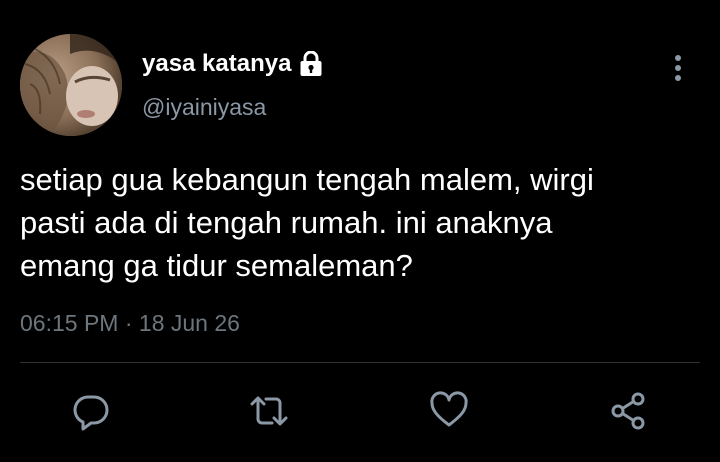 This screenshot has height=462, width=720. I want to click on avatar, so click(71, 85).